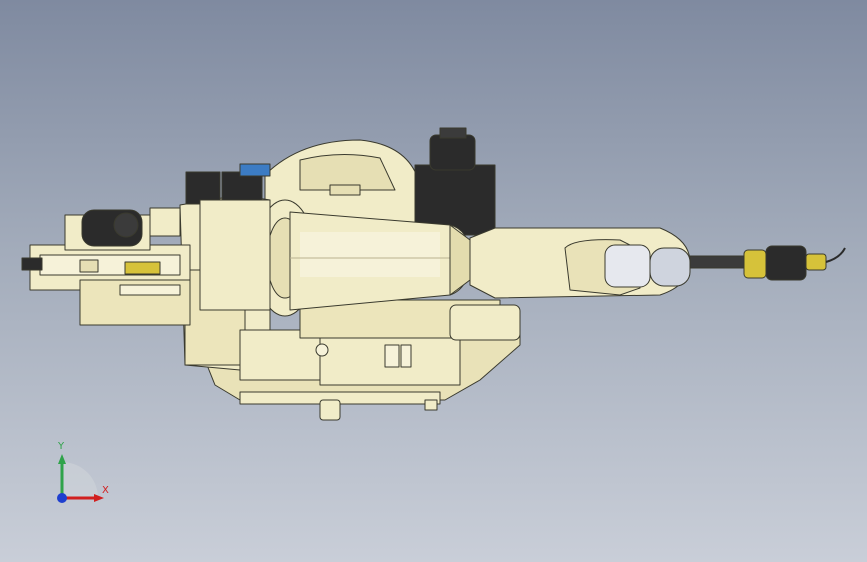 This screenshot has height=562, width=867. Describe the element at coordinates (228, 184) in the screenshot. I see `top-motor-boxes` at that location.